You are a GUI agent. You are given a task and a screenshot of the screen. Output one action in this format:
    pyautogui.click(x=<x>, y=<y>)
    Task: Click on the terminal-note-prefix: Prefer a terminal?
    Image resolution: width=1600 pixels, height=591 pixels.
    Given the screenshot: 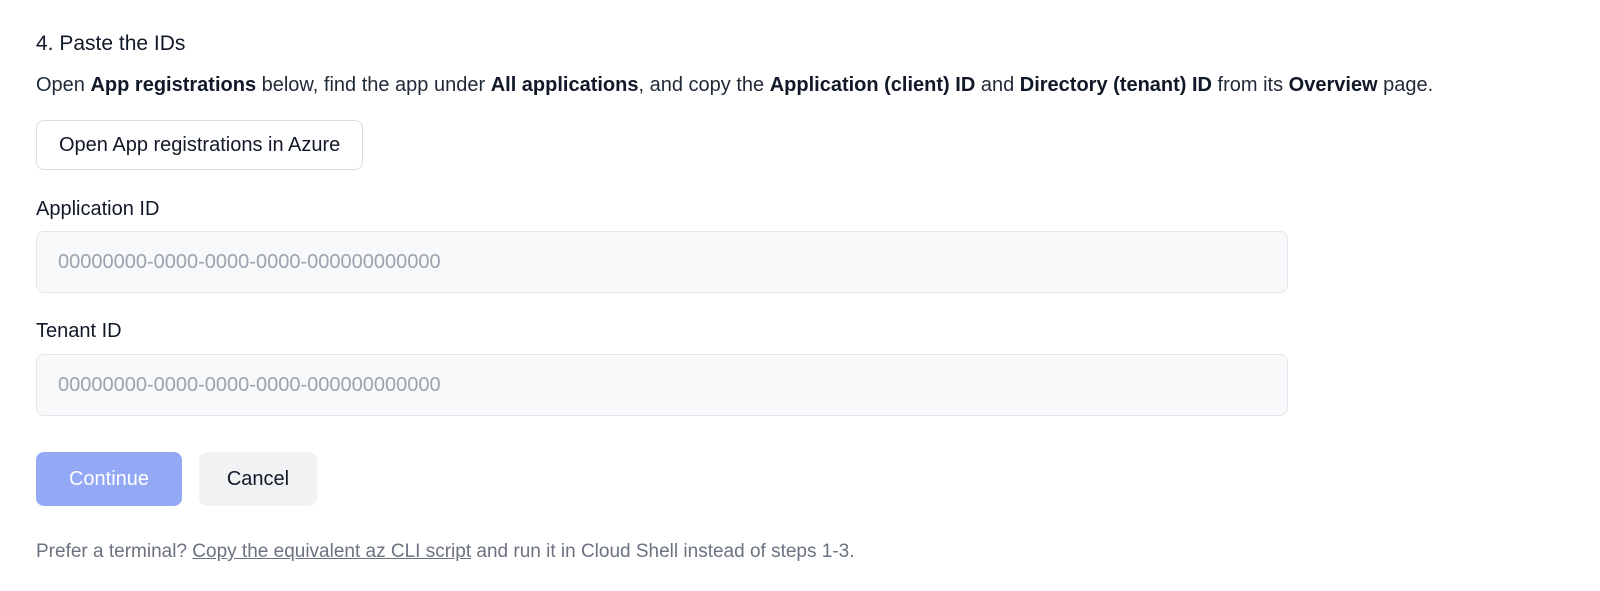 What is the action you would take?
    pyautogui.click(x=114, y=551)
    